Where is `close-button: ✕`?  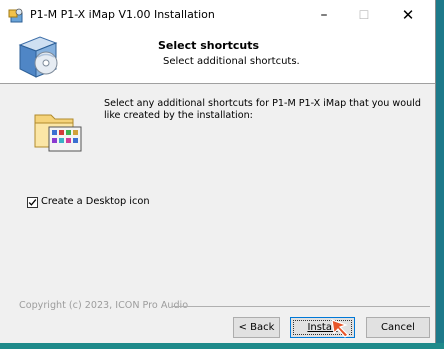 close-button: ✕ is located at coordinates (408, 15).